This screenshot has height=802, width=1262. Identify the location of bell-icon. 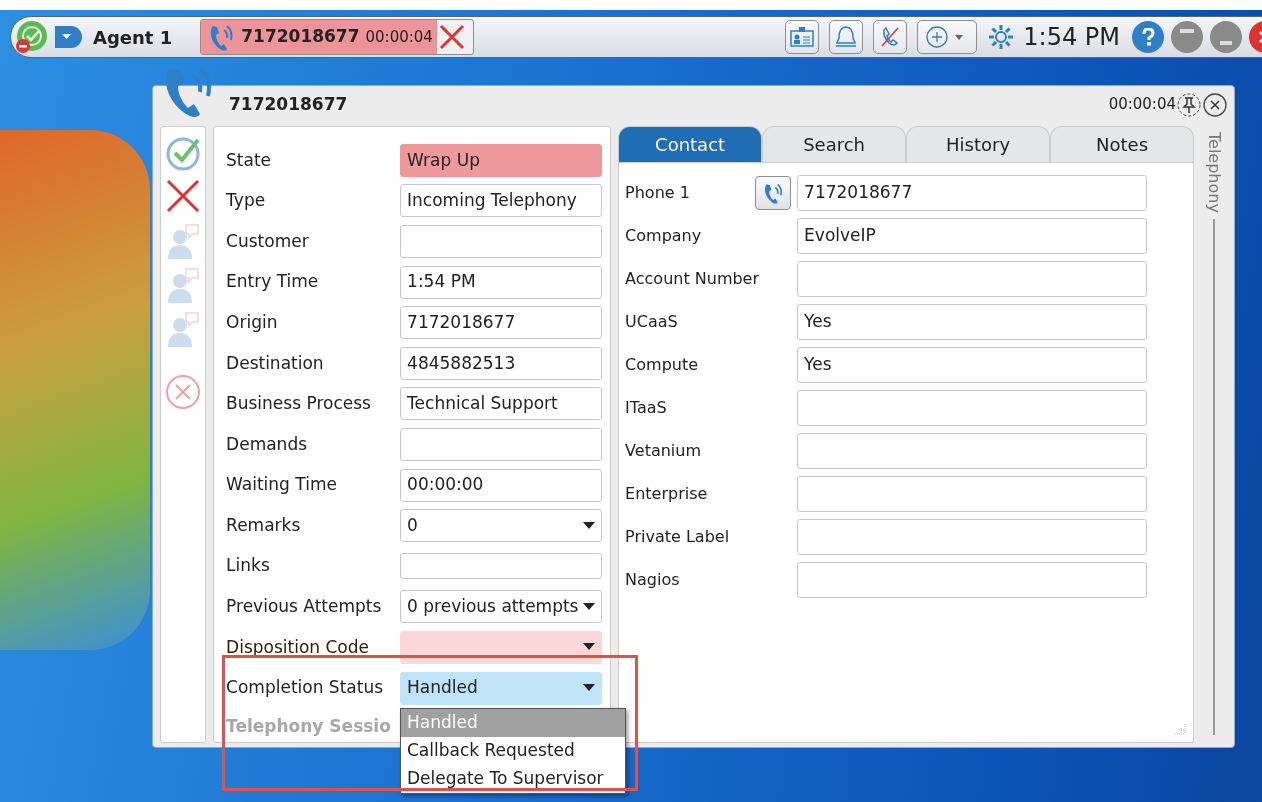
(846, 37).